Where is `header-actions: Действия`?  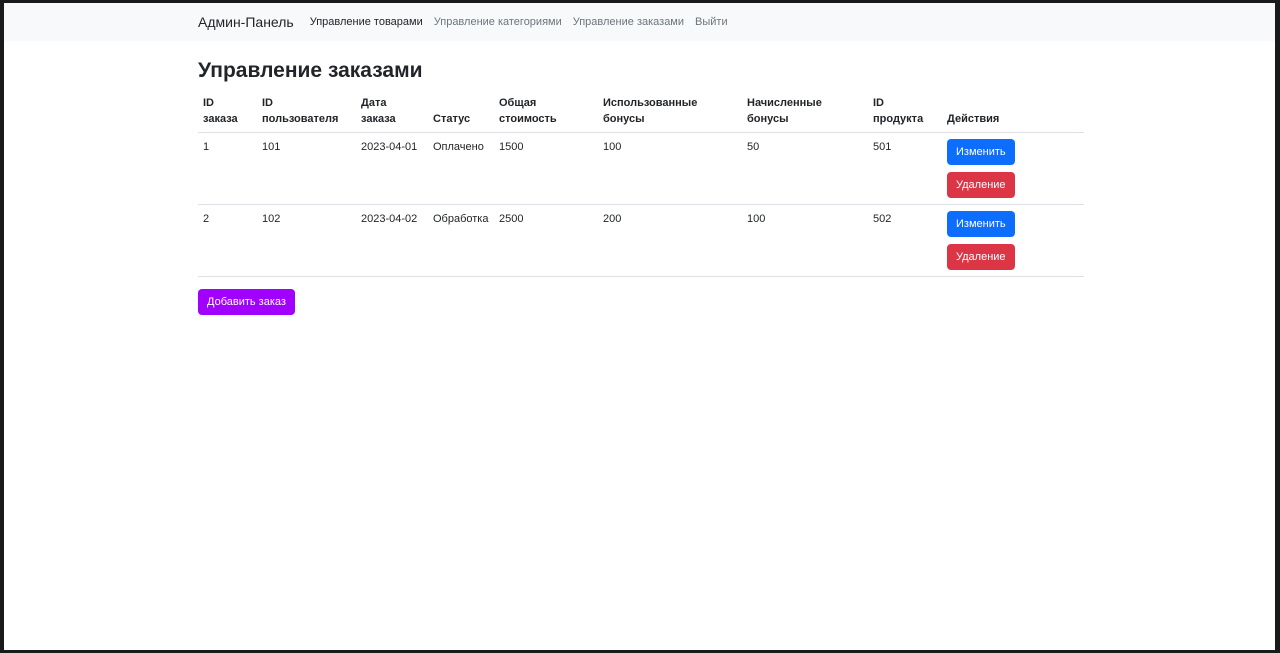 header-actions: Действия is located at coordinates (1013, 112).